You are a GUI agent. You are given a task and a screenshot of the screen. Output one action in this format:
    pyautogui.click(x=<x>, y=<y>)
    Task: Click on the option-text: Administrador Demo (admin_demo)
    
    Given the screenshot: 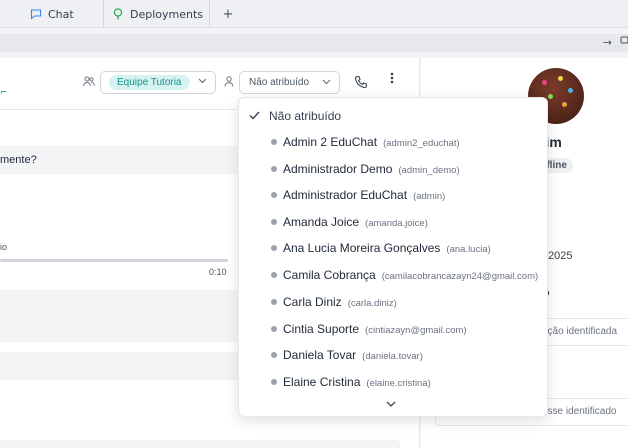 What is the action you would take?
    pyautogui.click(x=371, y=169)
    